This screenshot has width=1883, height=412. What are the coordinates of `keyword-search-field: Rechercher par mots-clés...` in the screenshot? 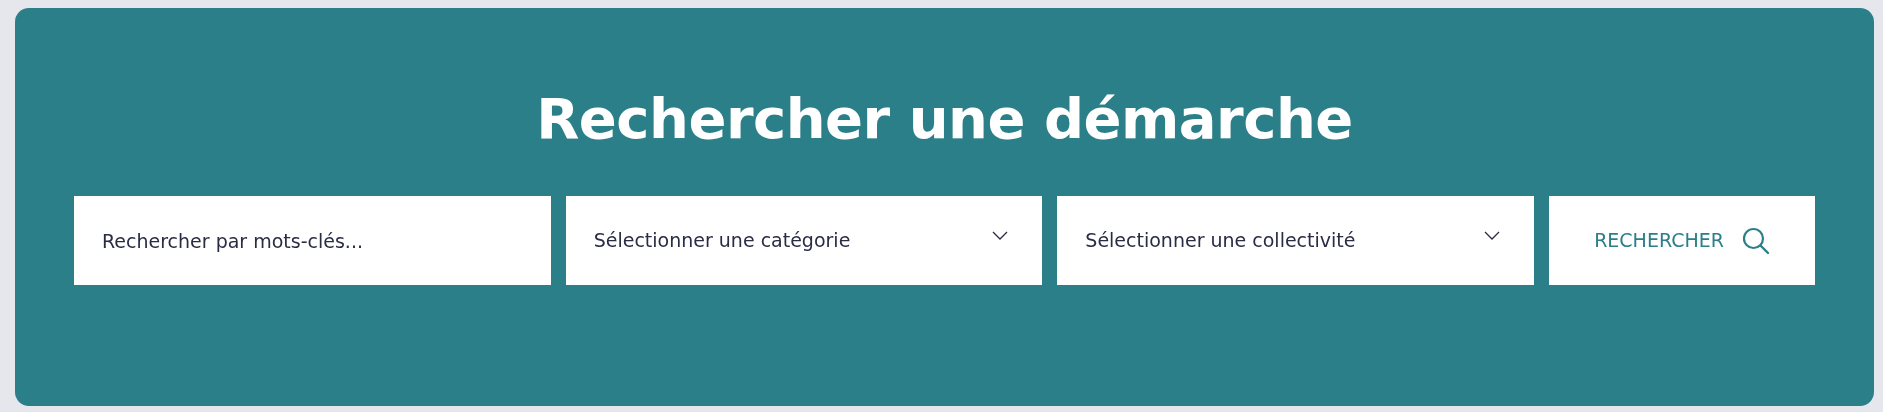 It's located at (312, 240).